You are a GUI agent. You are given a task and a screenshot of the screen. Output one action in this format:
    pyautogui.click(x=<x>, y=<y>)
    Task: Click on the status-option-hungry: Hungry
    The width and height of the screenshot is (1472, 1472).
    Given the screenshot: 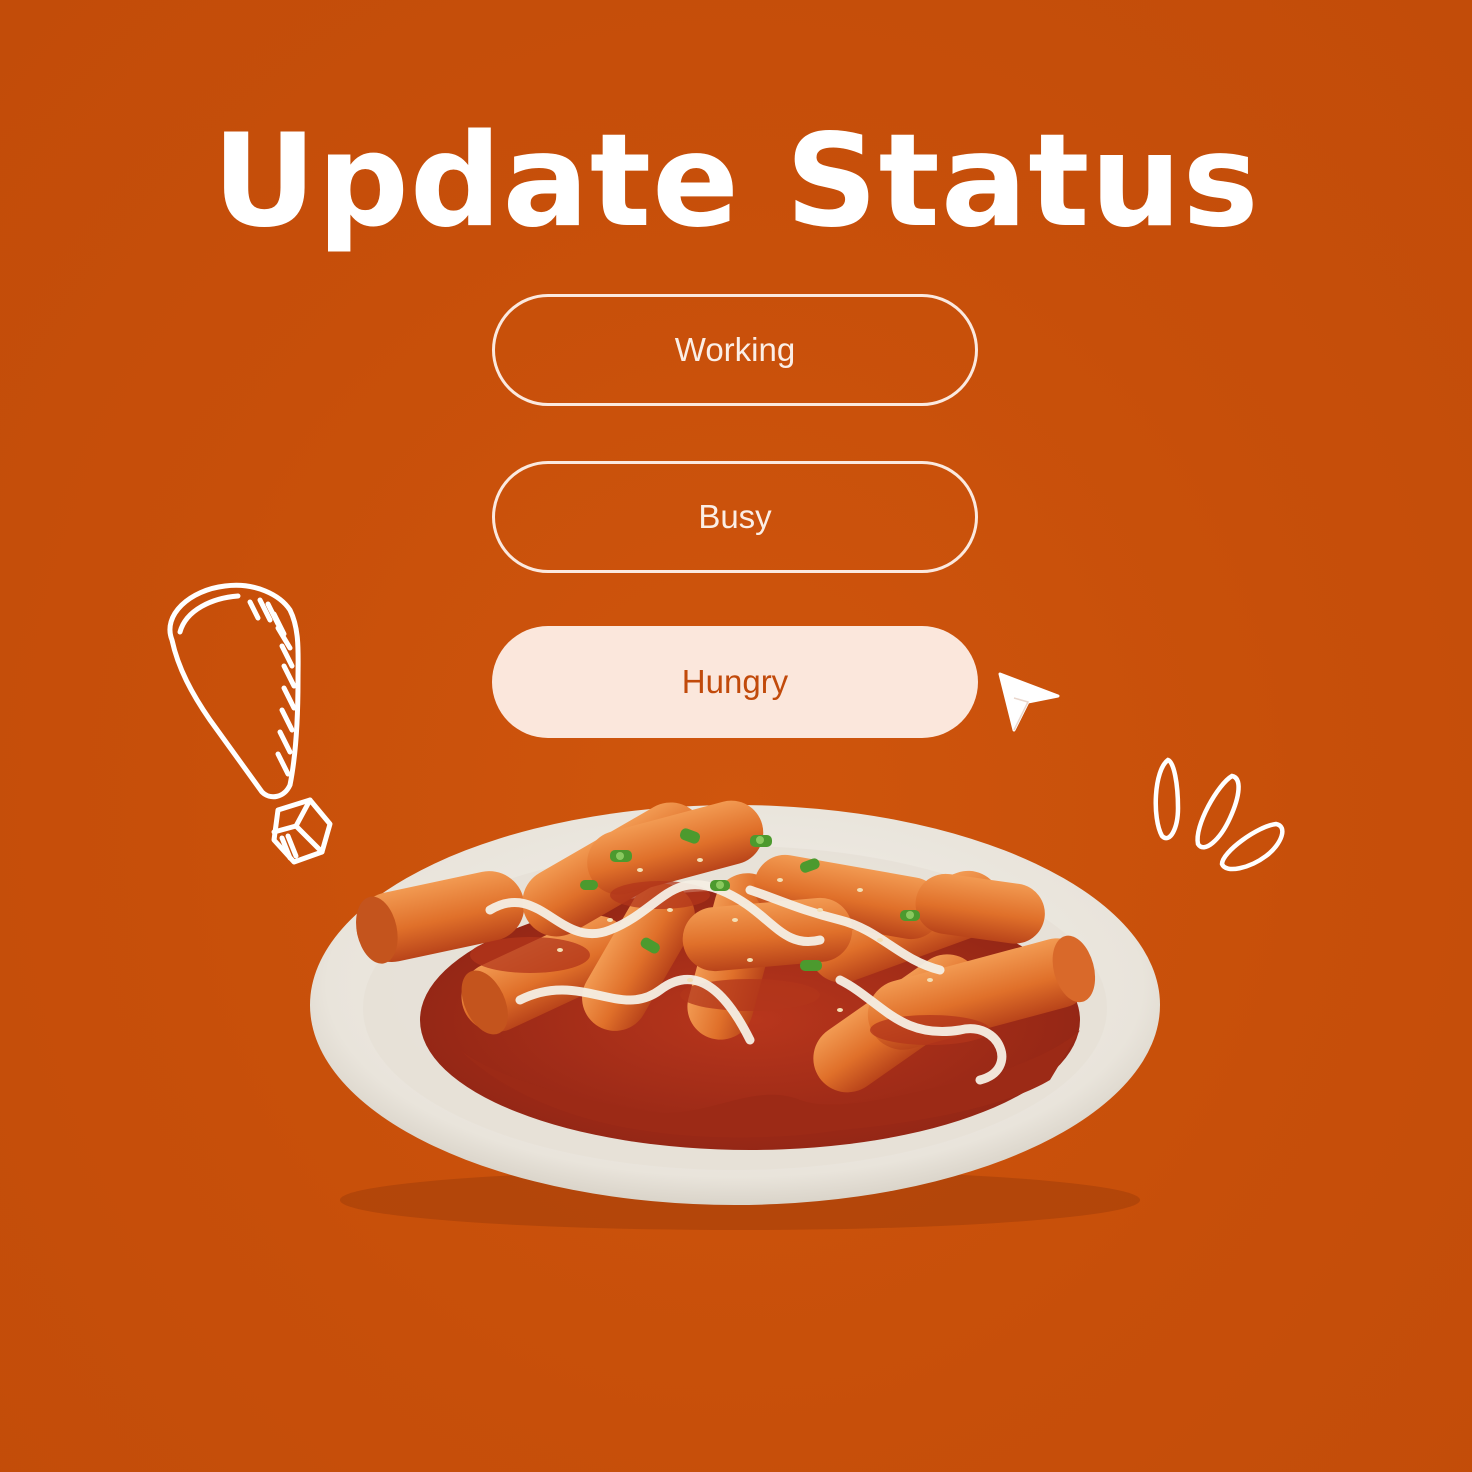 What is the action you would take?
    pyautogui.click(x=735, y=682)
    